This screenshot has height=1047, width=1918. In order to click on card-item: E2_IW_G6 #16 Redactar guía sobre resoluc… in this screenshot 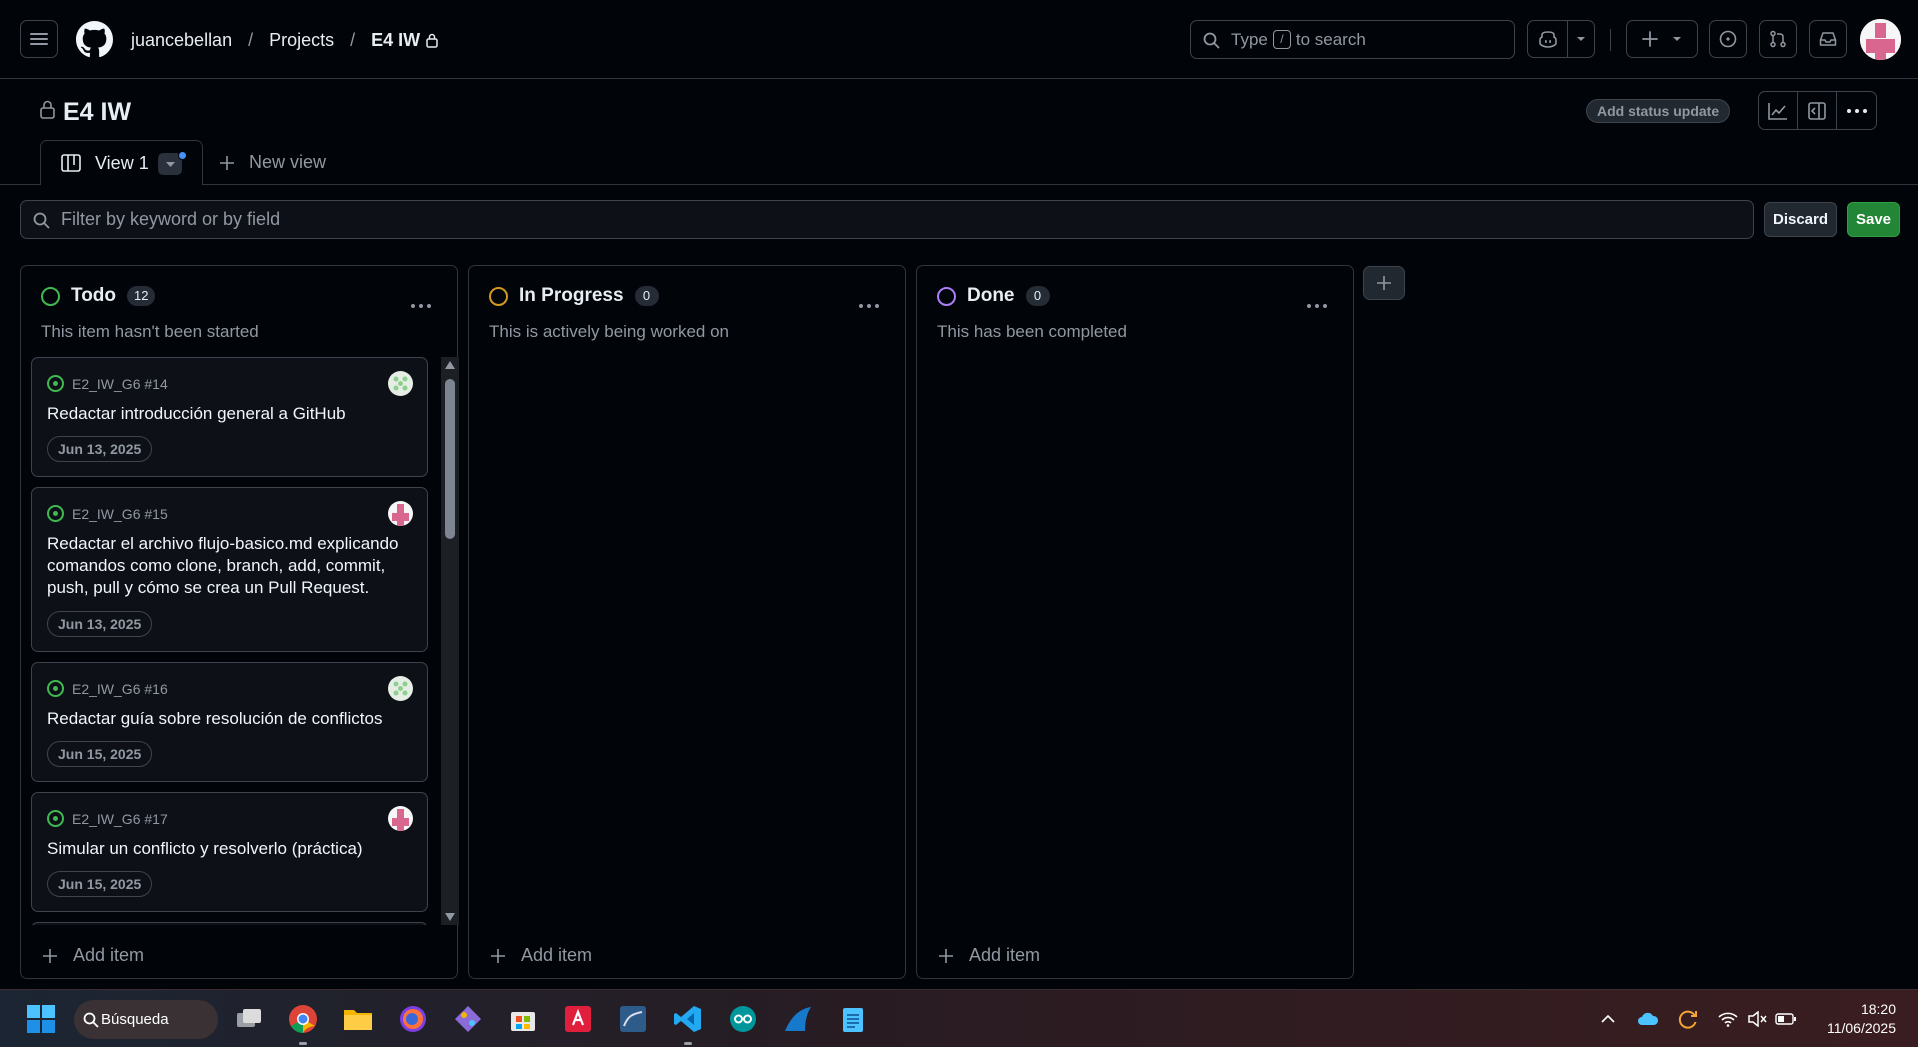, I will do `click(229, 722)`.